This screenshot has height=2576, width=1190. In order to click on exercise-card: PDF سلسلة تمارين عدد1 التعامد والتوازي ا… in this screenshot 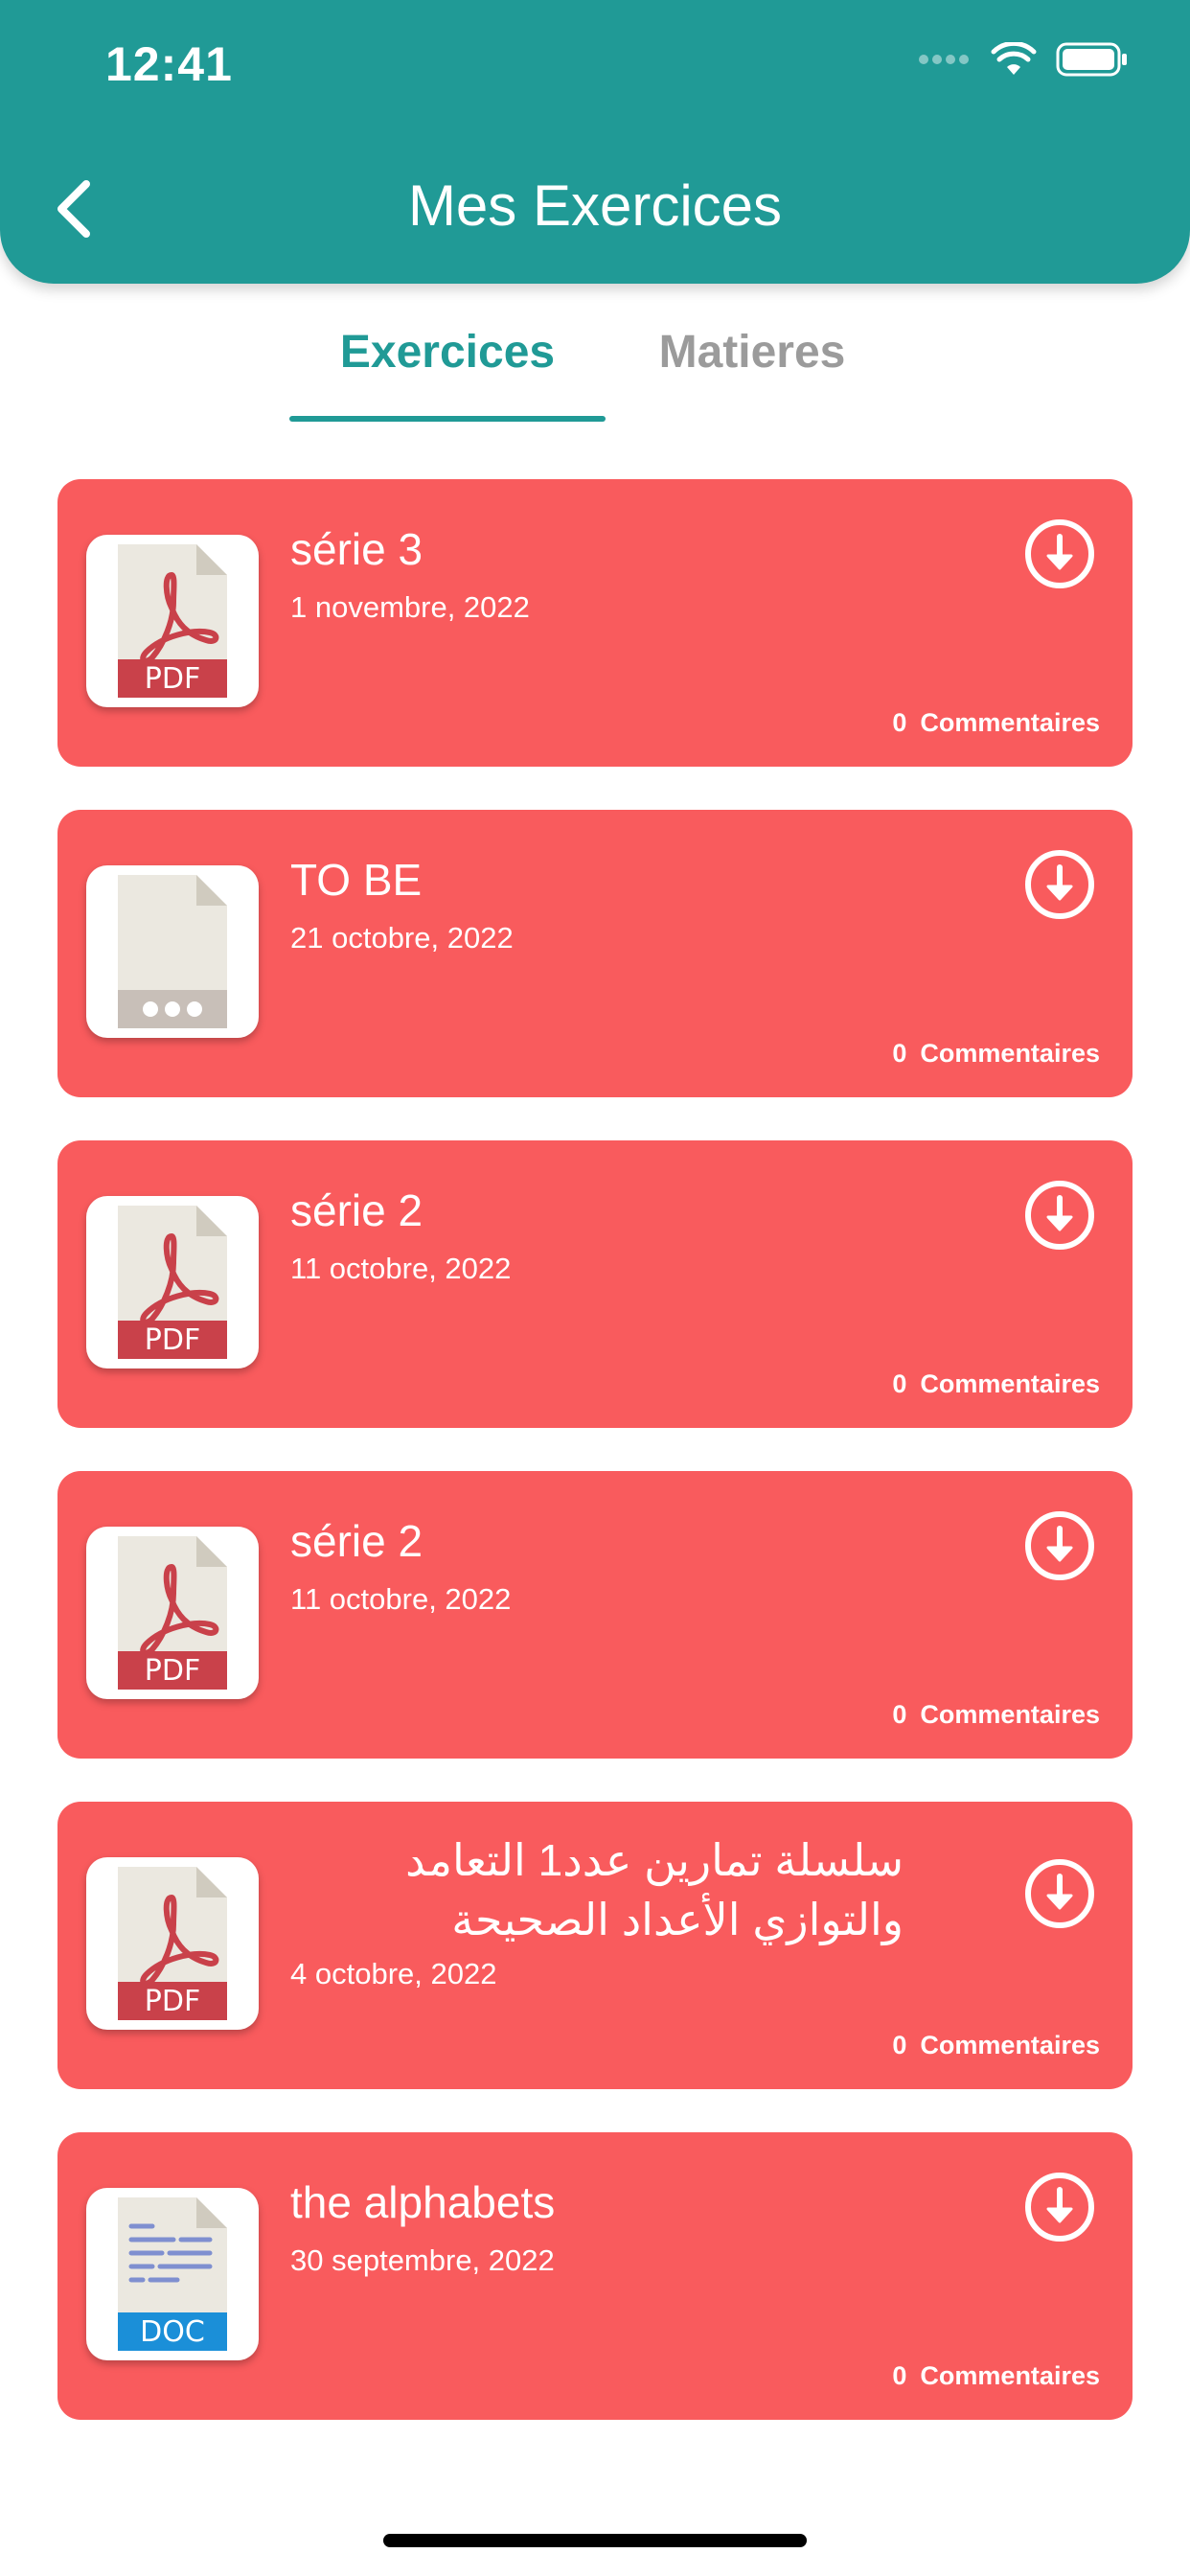, I will do `click(595, 1945)`.